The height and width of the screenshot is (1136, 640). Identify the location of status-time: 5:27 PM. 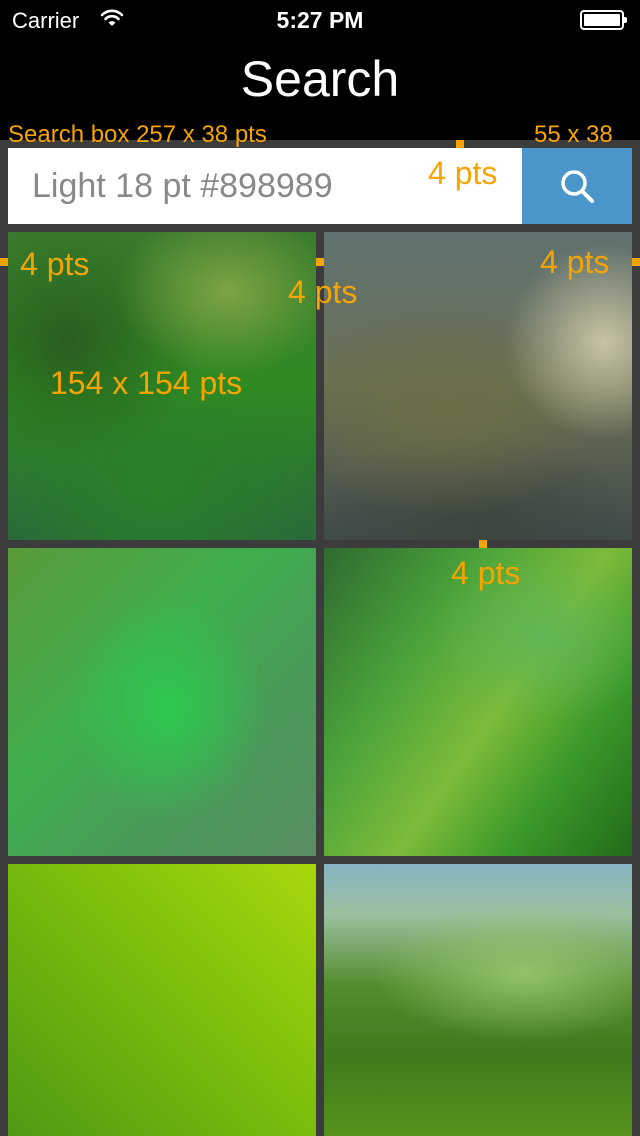
(320, 20).